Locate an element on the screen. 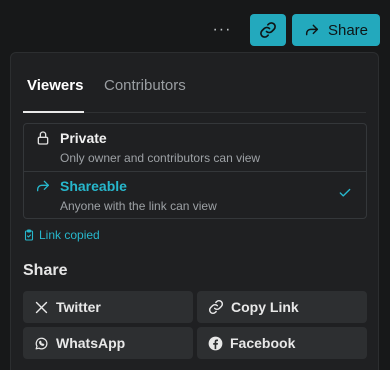 The width and height of the screenshot is (390, 370). more-options-button: ··· is located at coordinates (222, 30).